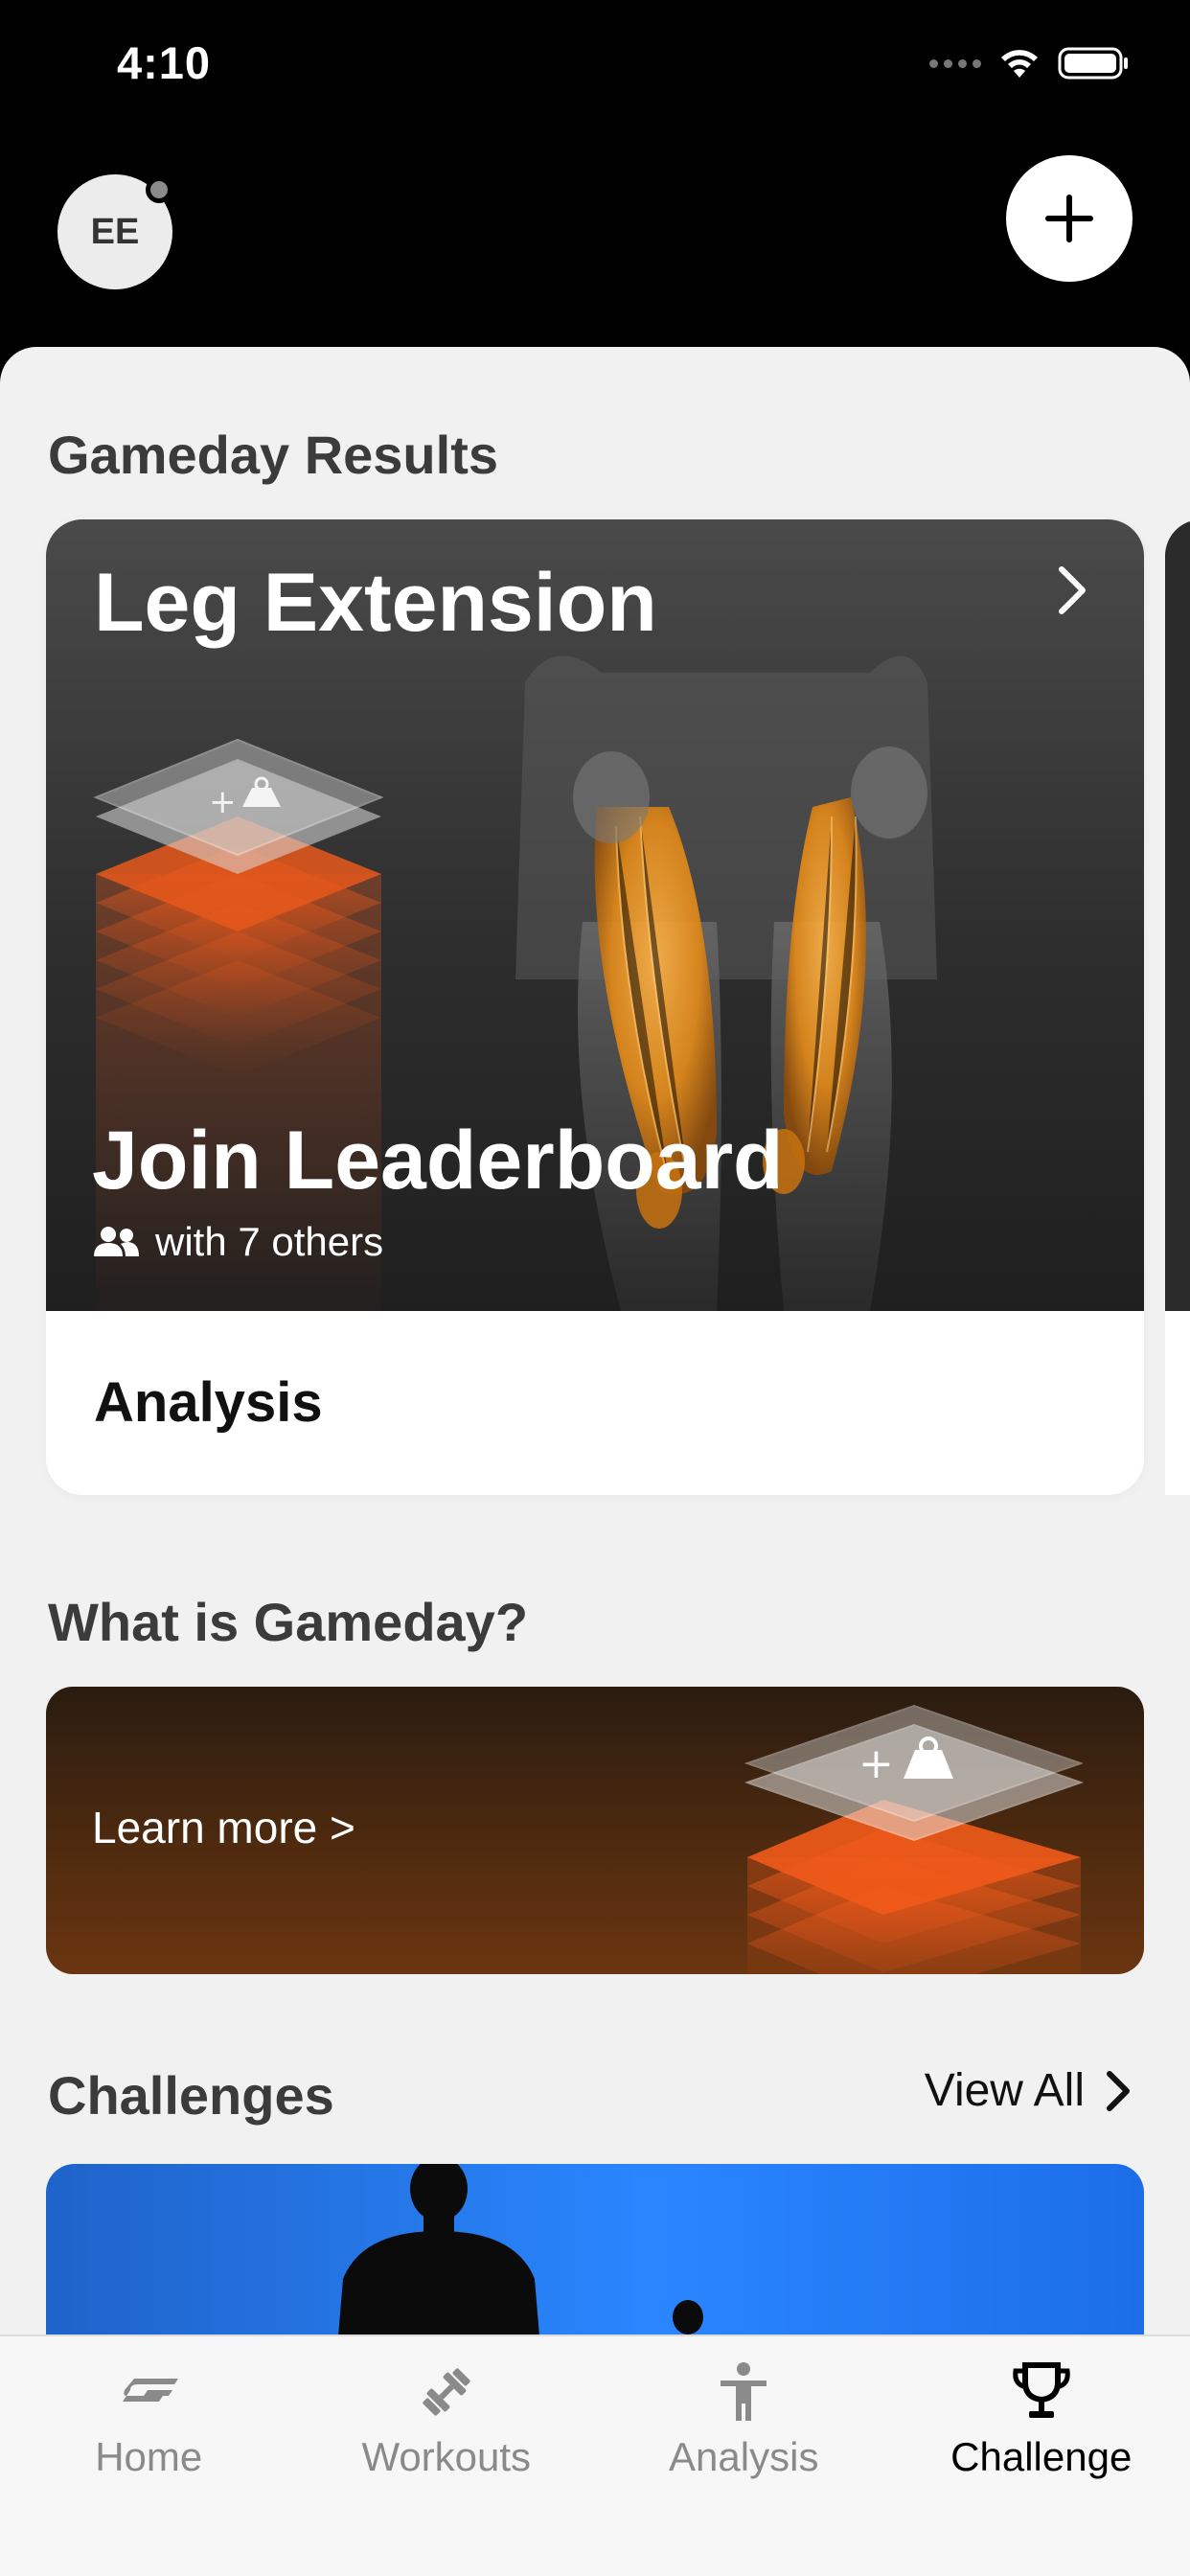 Image resolution: width=1190 pixels, height=2576 pixels. Describe the element at coordinates (151, 2390) in the screenshot. I see `home-logo-icon` at that location.